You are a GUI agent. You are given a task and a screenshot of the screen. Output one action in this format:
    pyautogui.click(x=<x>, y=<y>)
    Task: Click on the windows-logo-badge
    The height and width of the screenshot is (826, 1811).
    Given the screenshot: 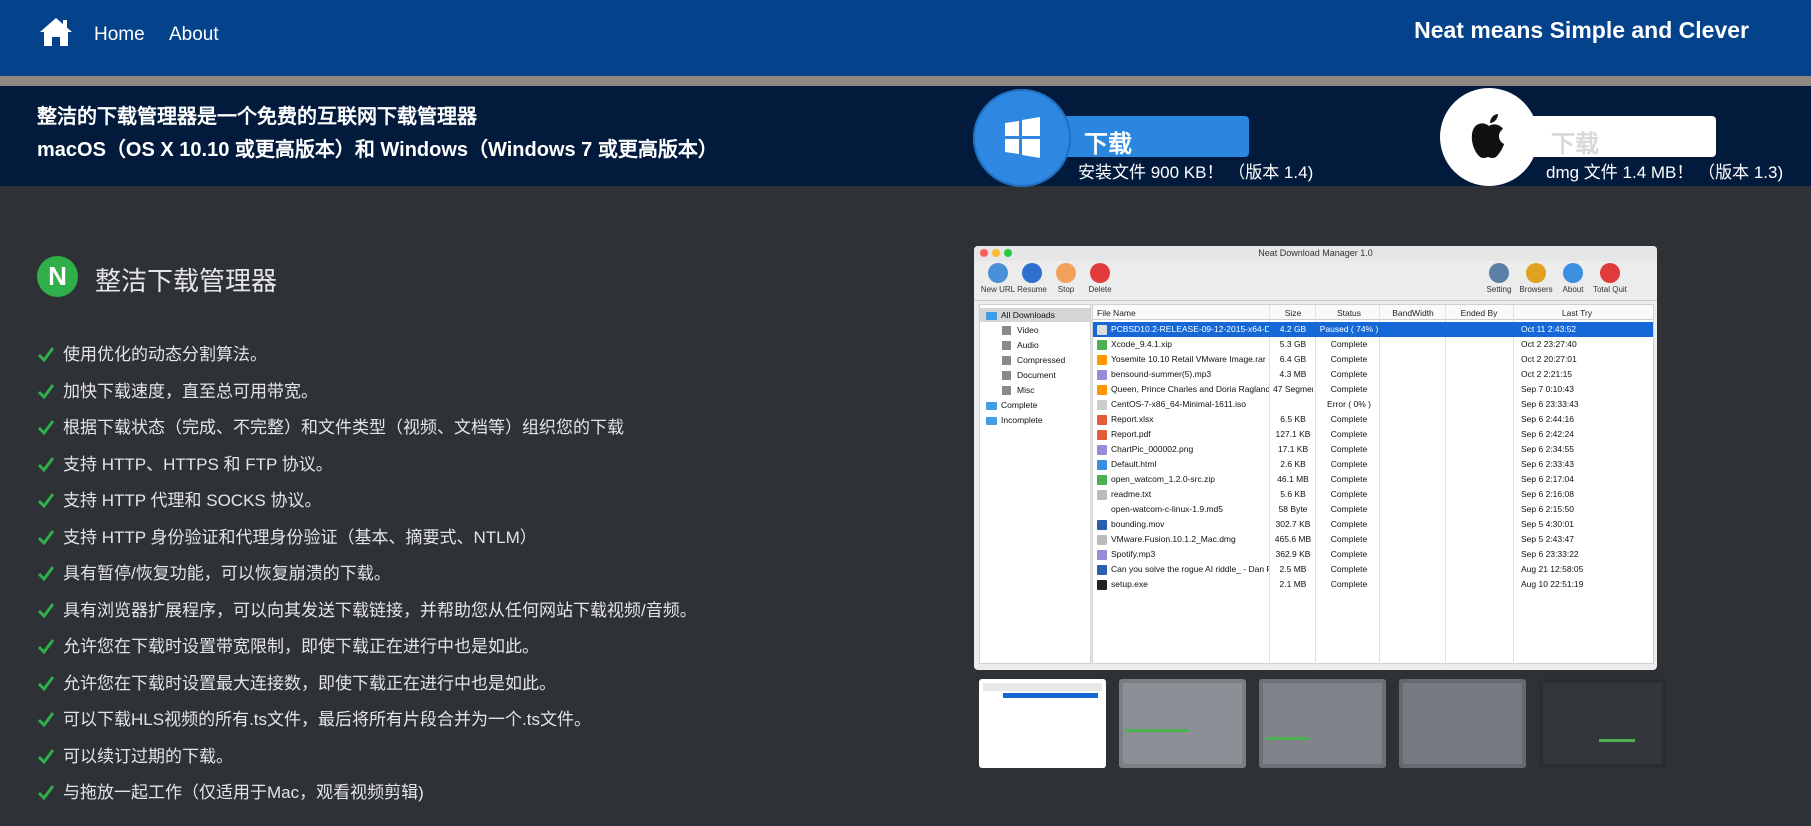 What is the action you would take?
    pyautogui.click(x=1022, y=138)
    